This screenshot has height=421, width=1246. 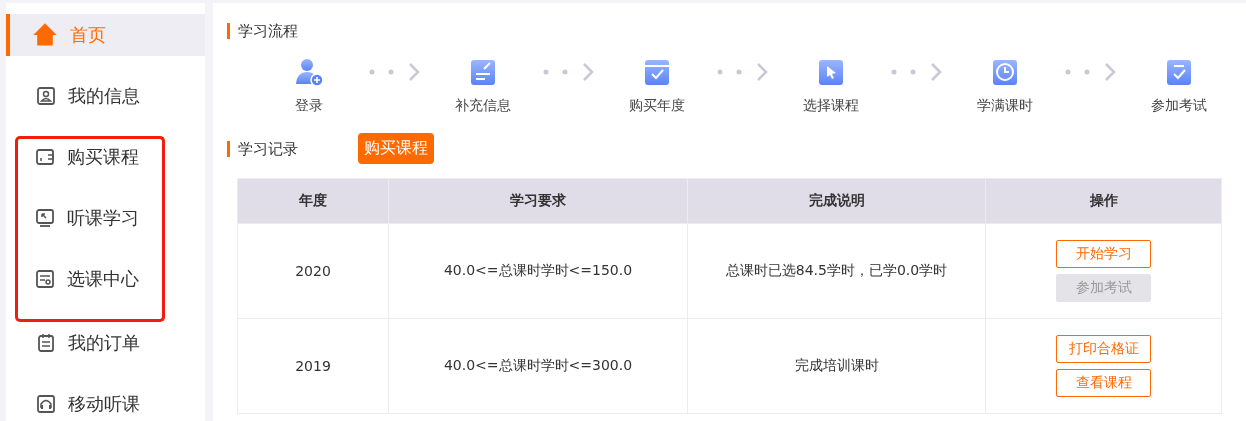 What do you see at coordinates (657, 72) in the screenshot?
I see `calendar-icon` at bounding box center [657, 72].